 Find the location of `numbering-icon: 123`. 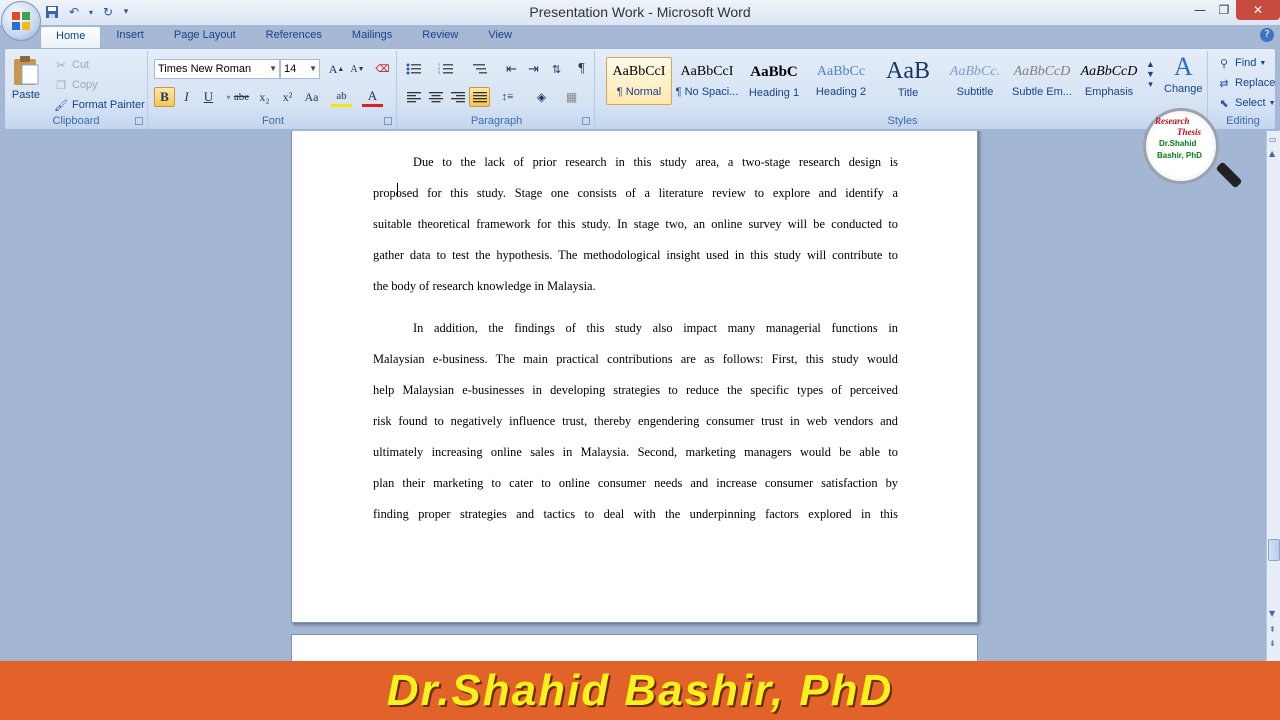

numbering-icon: 123 is located at coordinates (445, 69).